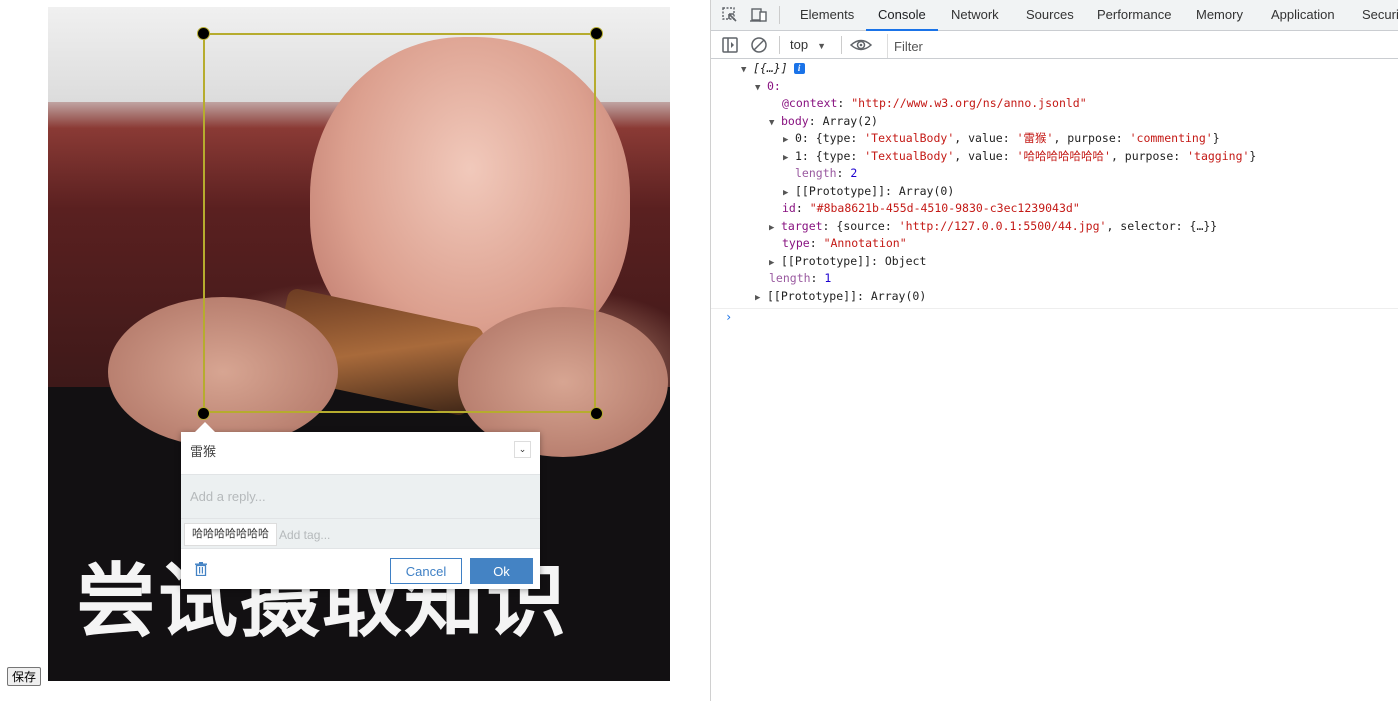 Image resolution: width=1398 pixels, height=701 pixels. What do you see at coordinates (828, 278) in the screenshot?
I see `property-value: 1` at bounding box center [828, 278].